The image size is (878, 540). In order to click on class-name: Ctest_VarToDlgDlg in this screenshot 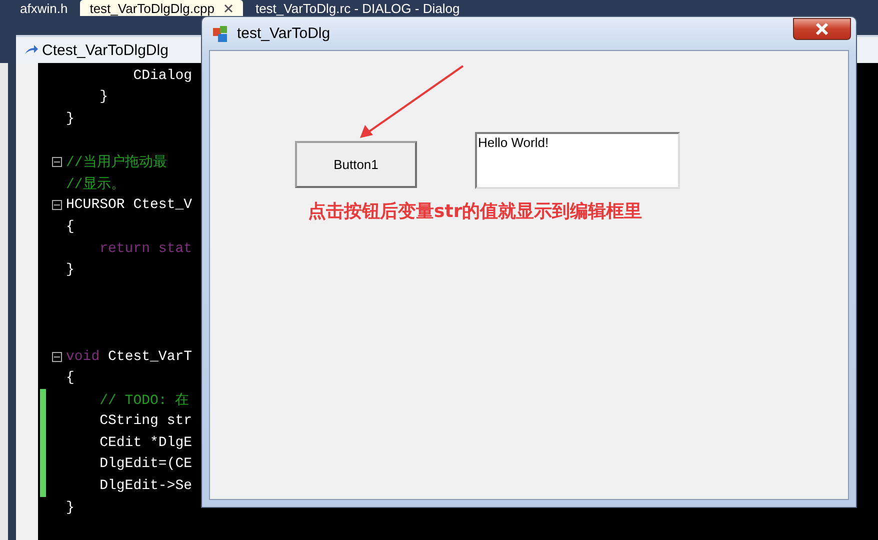, I will do `click(105, 50)`.